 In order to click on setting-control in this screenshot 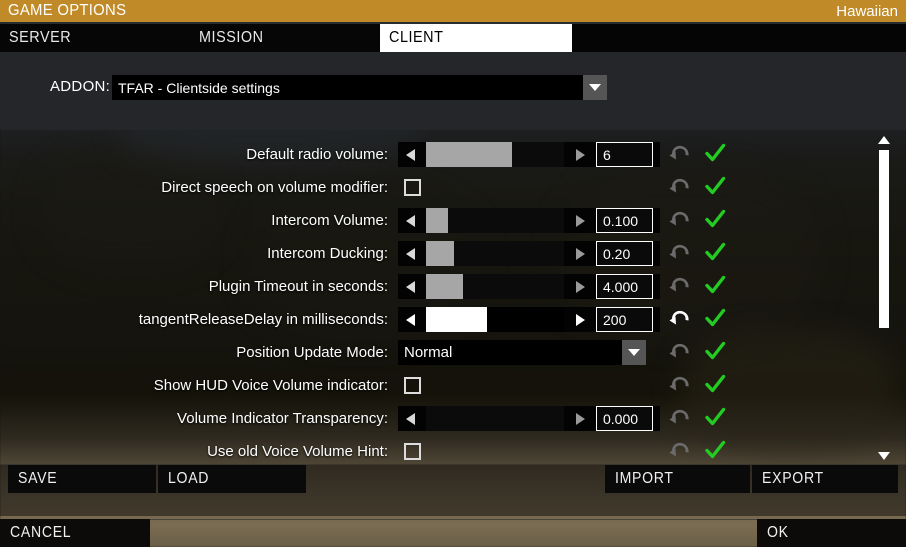, I will do `click(529, 451)`.